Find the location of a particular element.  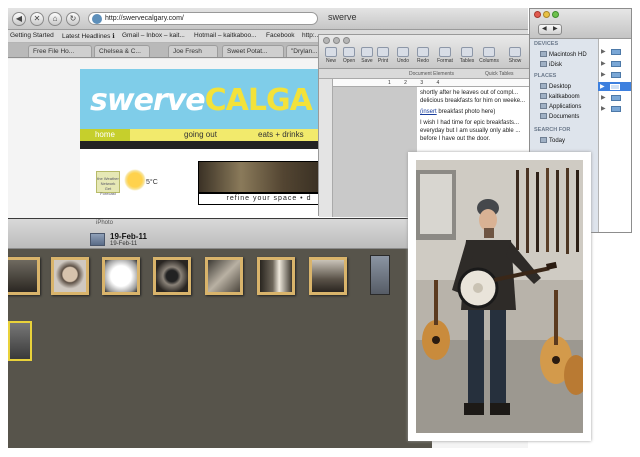

doc-paragraph: (insert breakfast photo here) is located at coordinates (474, 112).